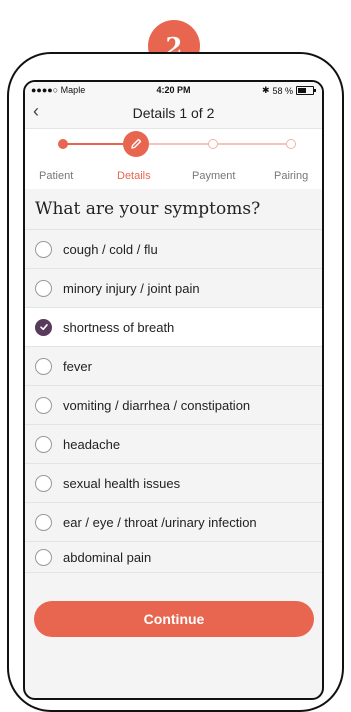  What do you see at coordinates (291, 144) in the screenshot?
I see `step-pairing-dot` at bounding box center [291, 144].